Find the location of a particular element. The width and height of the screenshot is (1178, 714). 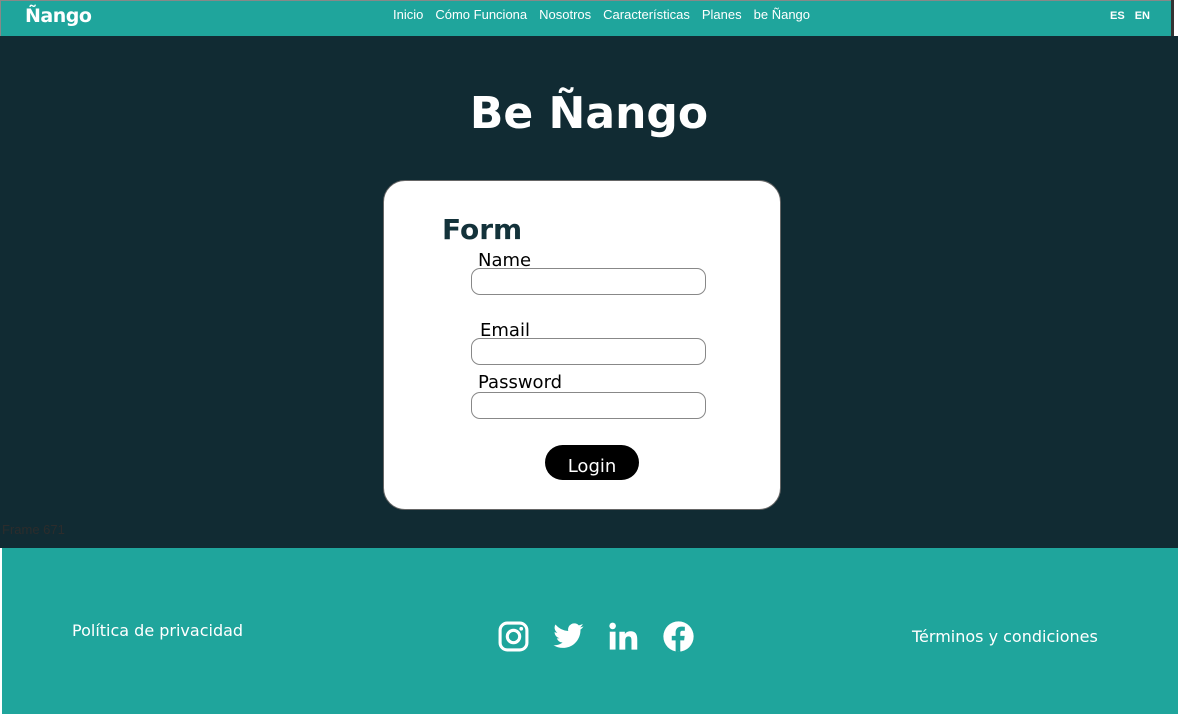

form-title: Form is located at coordinates (482, 229).